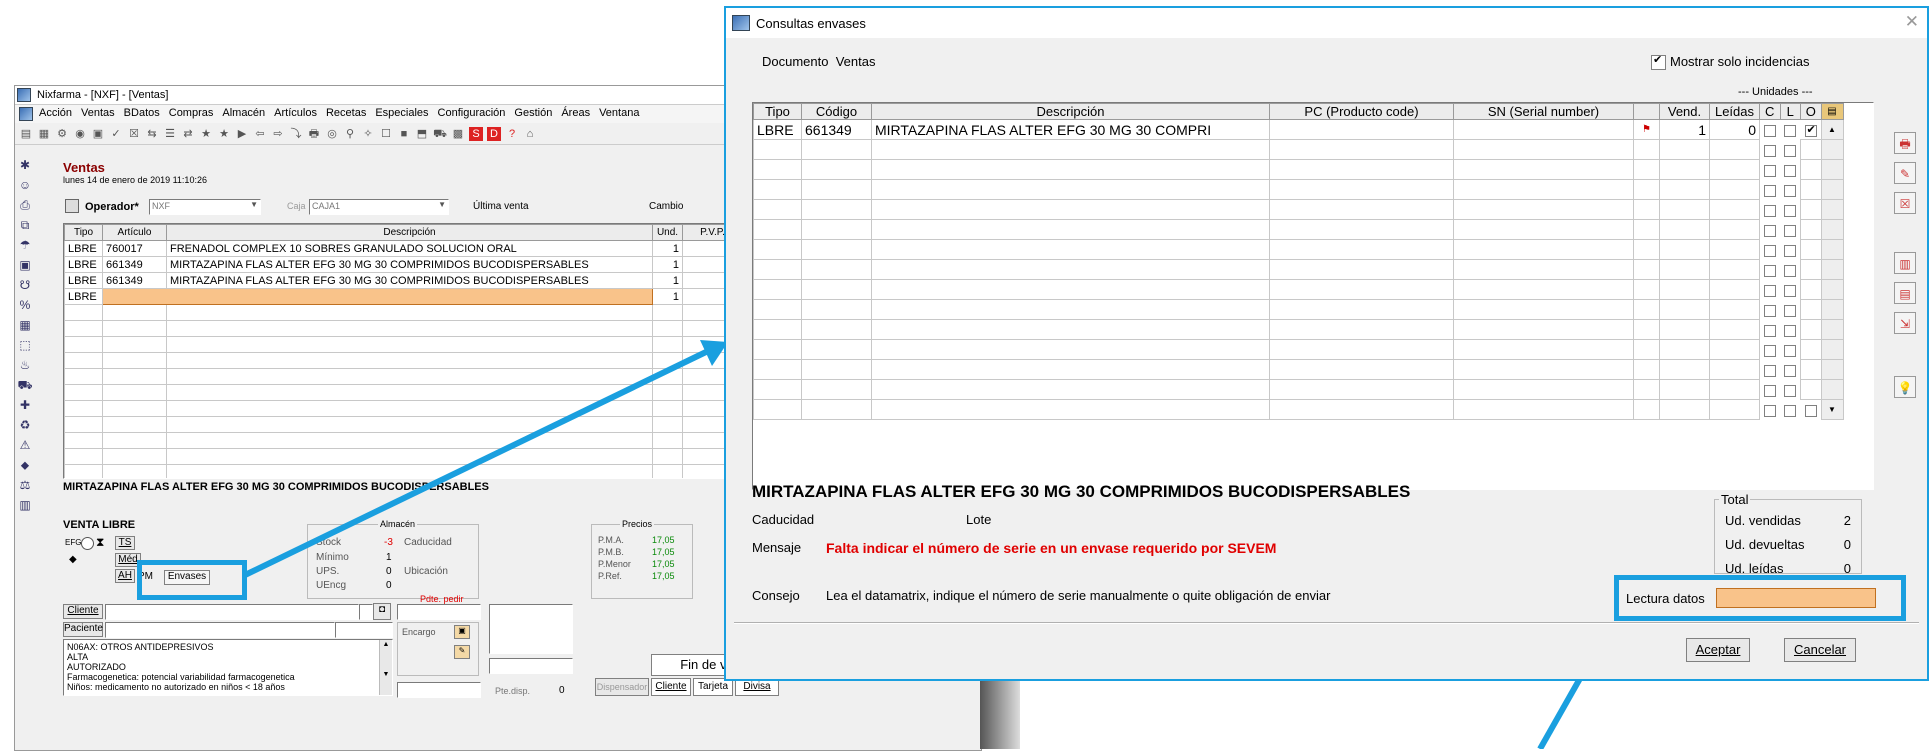 The width and height of the screenshot is (1931, 751). Describe the element at coordinates (83, 611) in the screenshot. I see `cliente-button: Cliente` at that location.